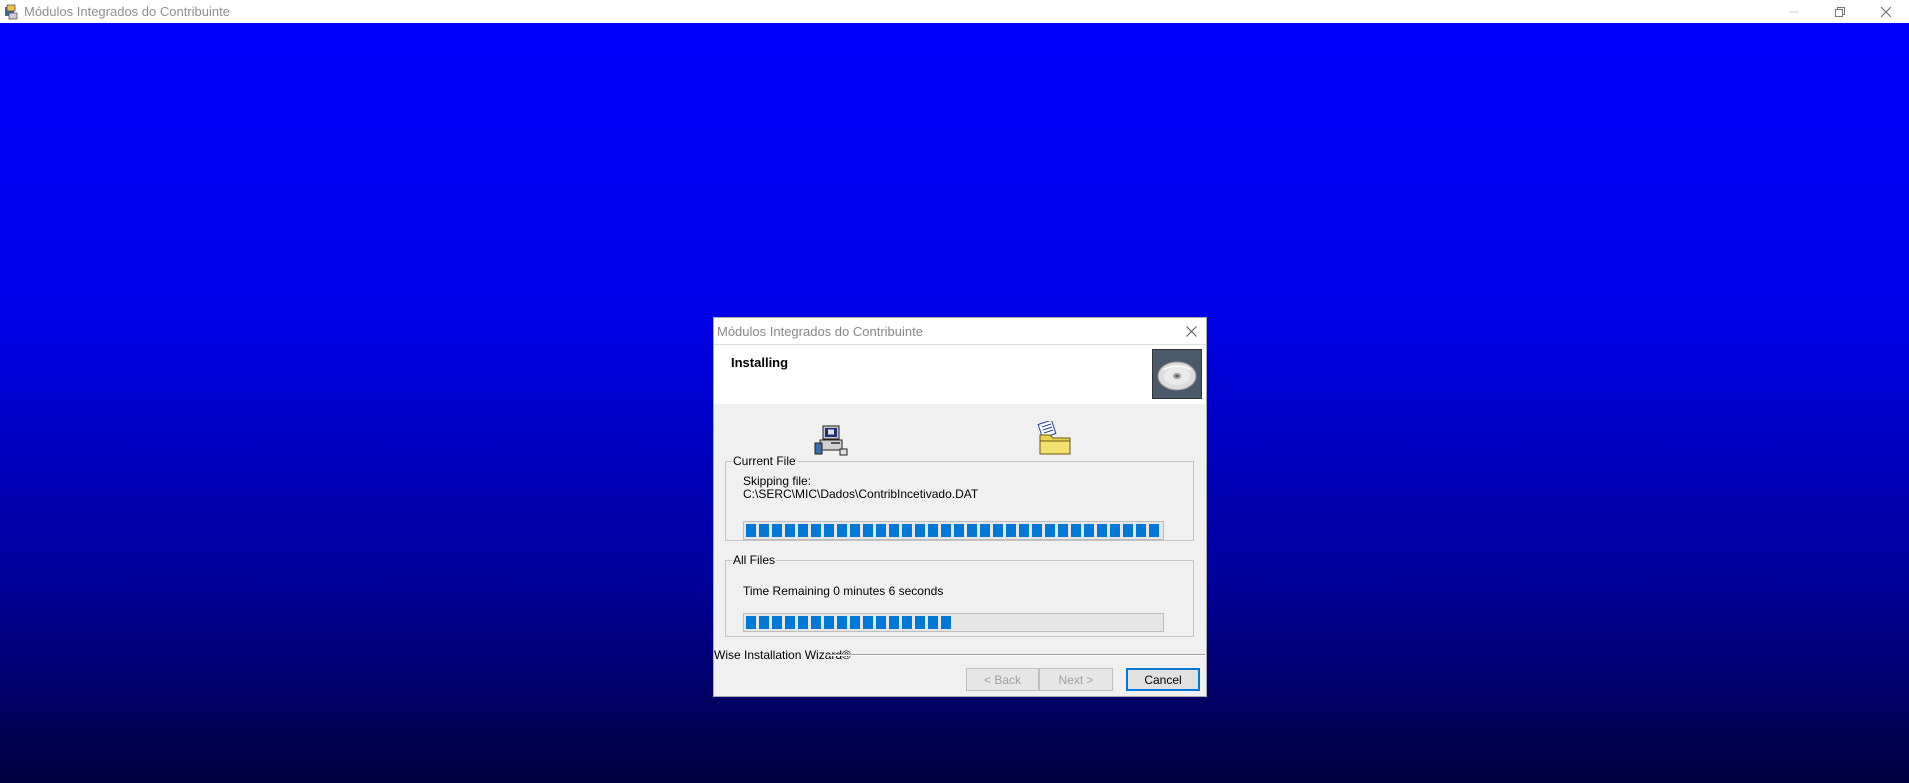 The width and height of the screenshot is (1909, 783). What do you see at coordinates (820, 331) in the screenshot?
I see `dialog-title: Módulos Integrados do Contribuinte` at bounding box center [820, 331].